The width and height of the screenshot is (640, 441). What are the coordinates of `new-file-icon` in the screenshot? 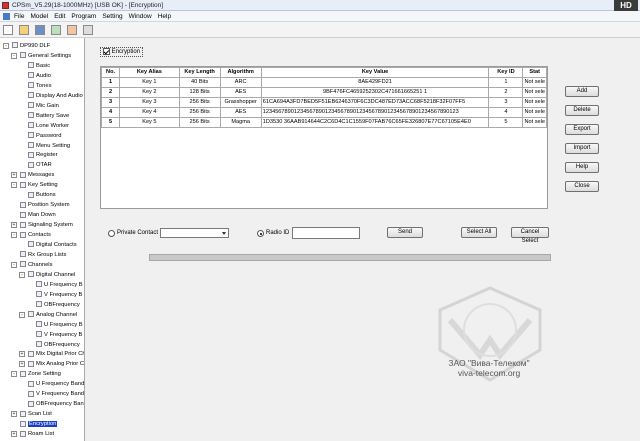 It's located at (8, 30).